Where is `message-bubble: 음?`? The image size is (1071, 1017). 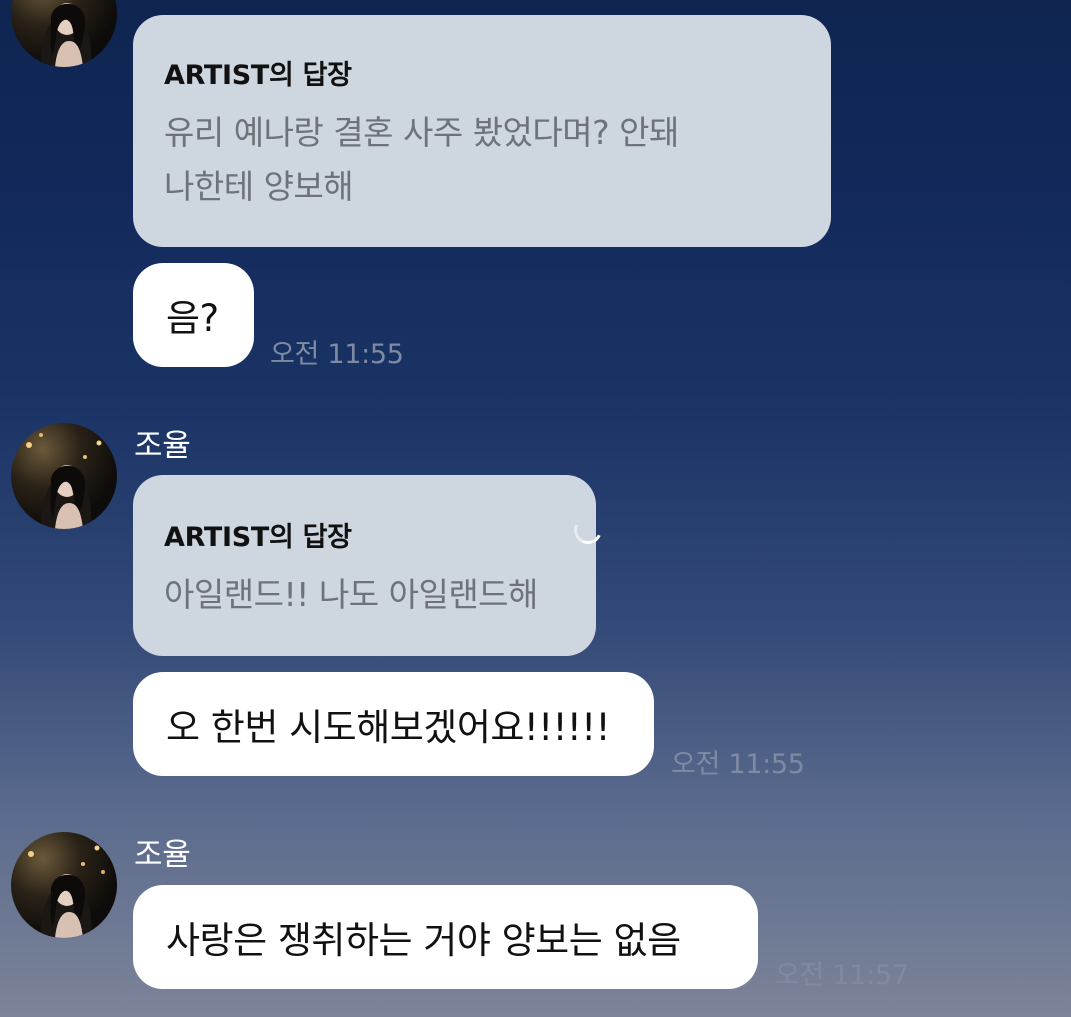 message-bubble: 음? is located at coordinates (193, 315).